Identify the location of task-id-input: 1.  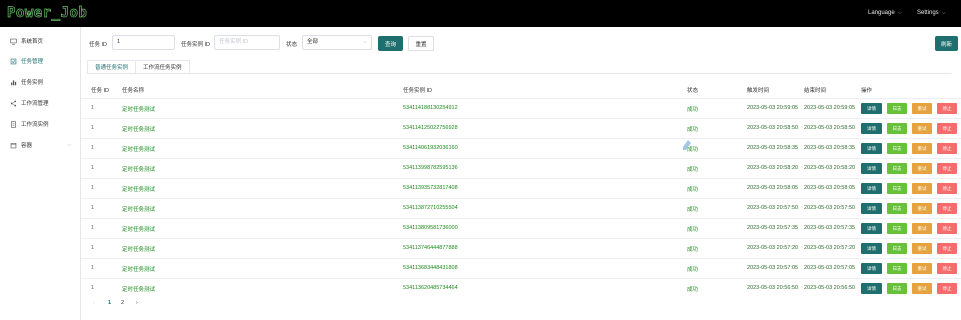
(143, 42).